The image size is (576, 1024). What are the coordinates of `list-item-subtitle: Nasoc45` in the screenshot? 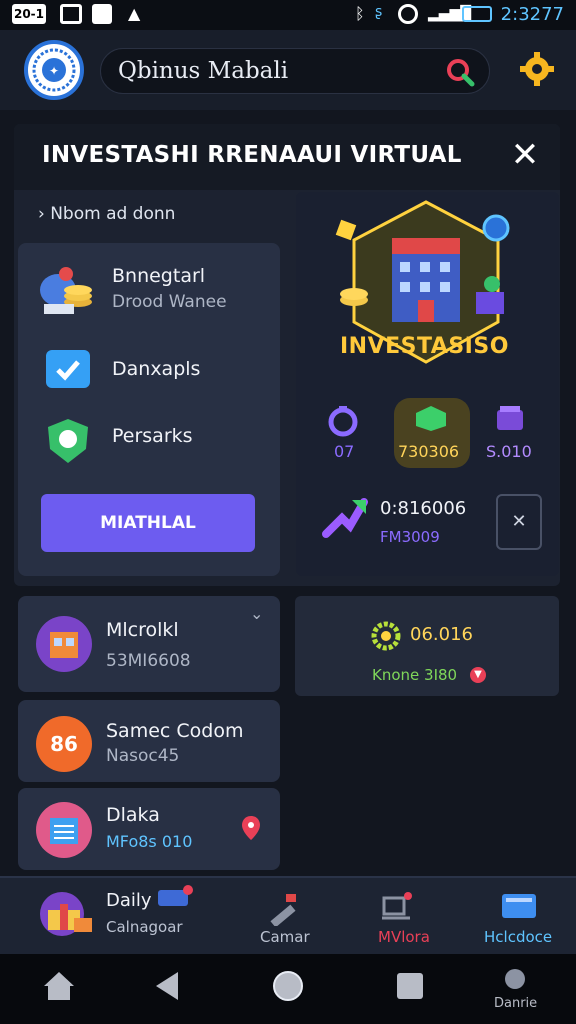 It's located at (143, 756).